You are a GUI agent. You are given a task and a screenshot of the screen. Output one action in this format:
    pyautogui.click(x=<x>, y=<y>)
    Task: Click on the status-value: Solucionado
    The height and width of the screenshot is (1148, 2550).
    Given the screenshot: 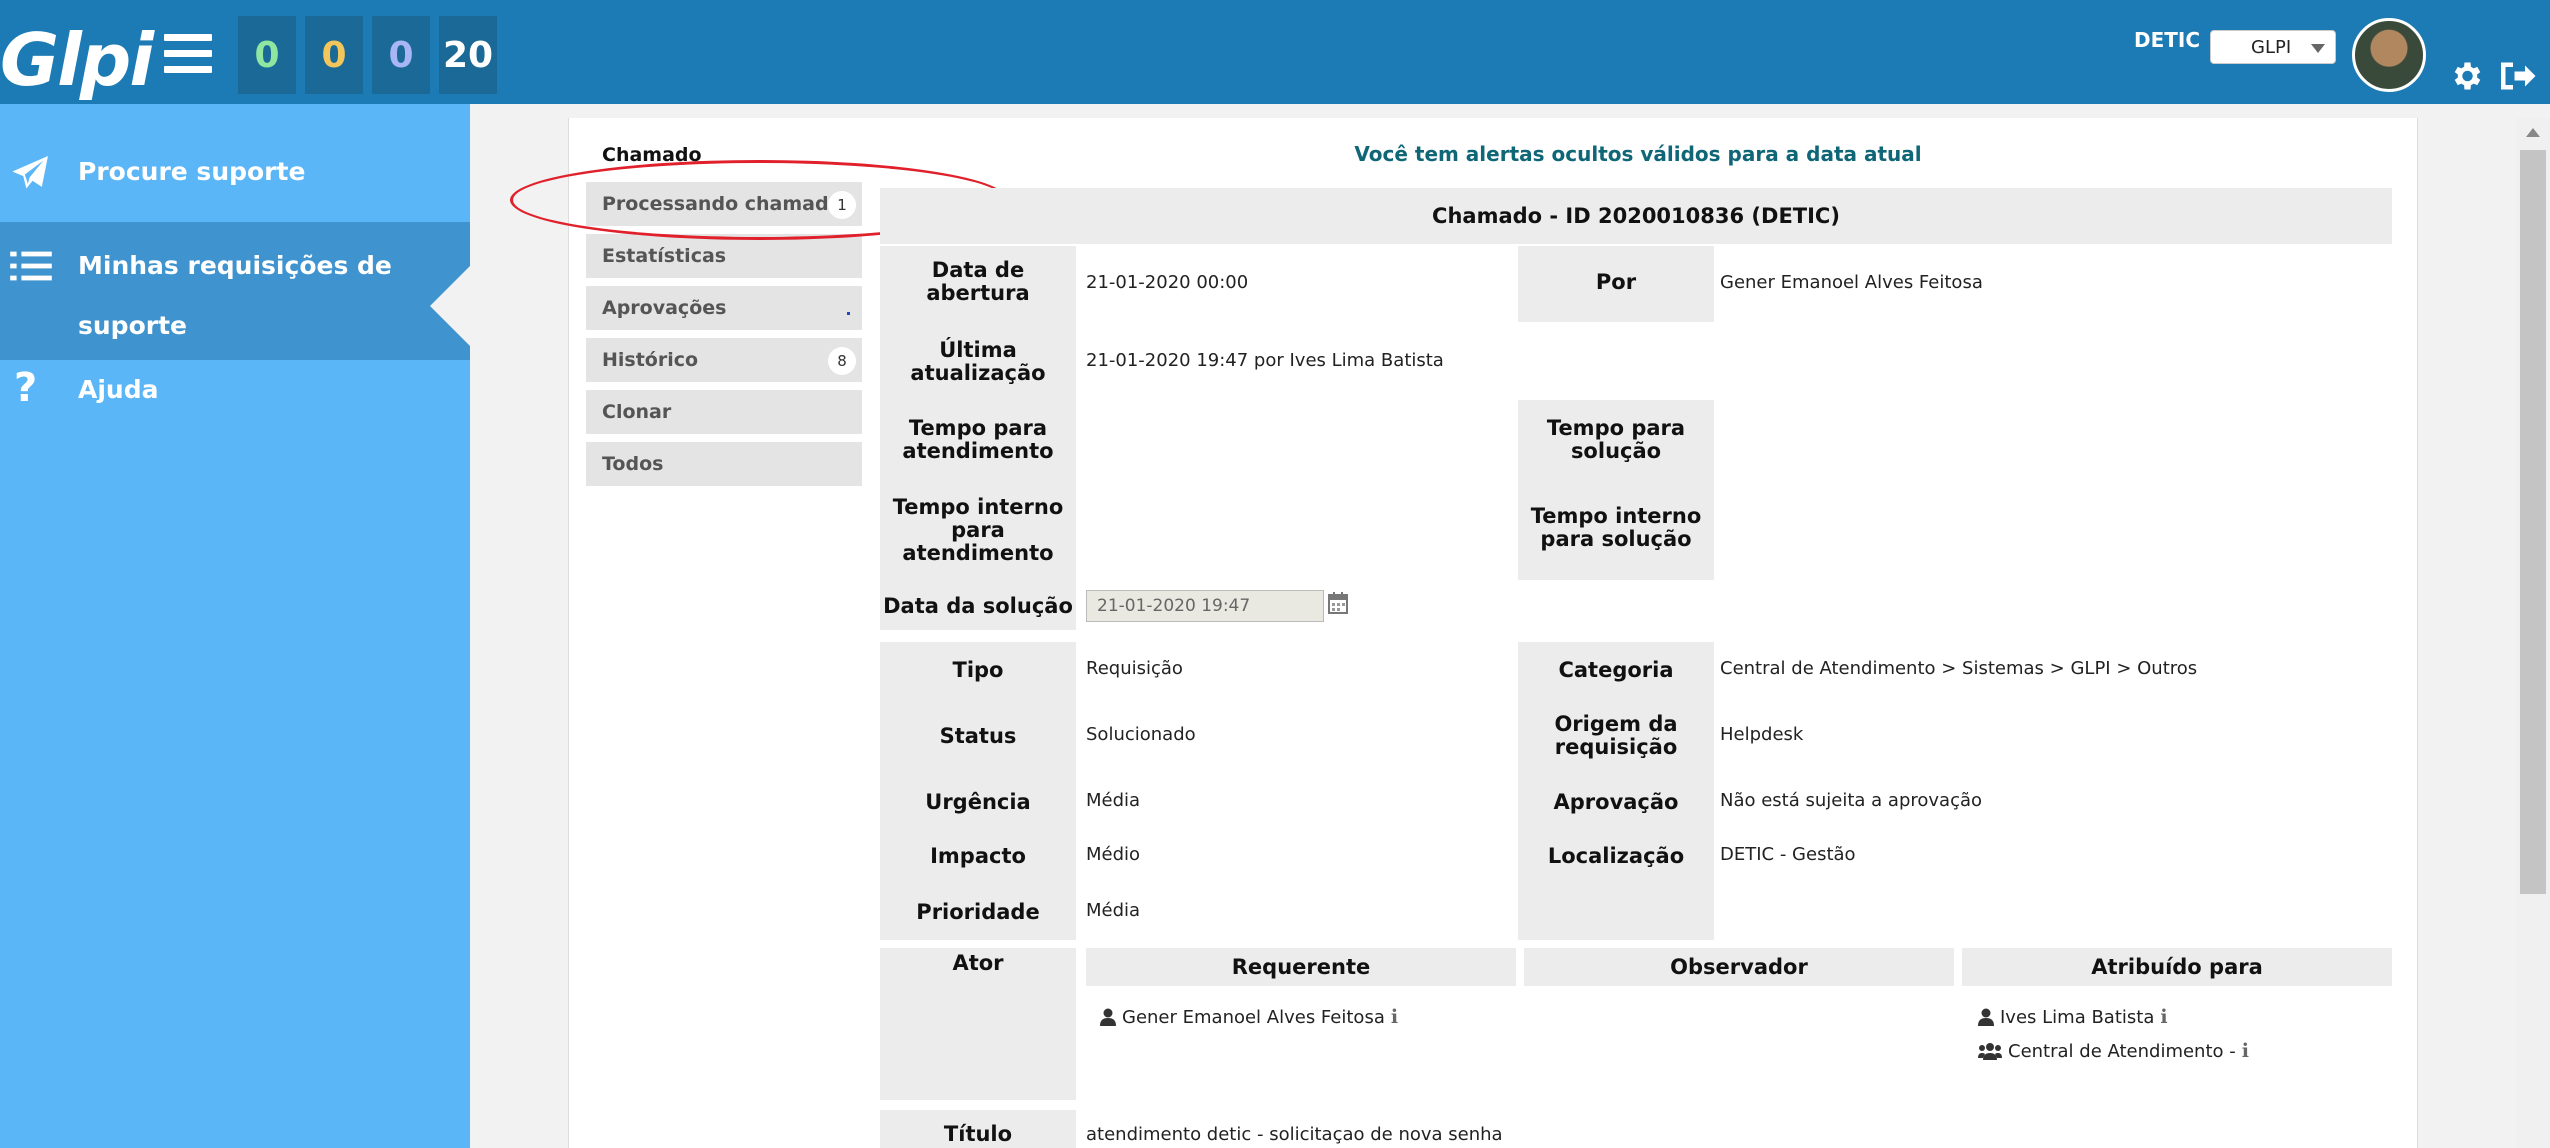 What is the action you would take?
    pyautogui.click(x=1141, y=734)
    